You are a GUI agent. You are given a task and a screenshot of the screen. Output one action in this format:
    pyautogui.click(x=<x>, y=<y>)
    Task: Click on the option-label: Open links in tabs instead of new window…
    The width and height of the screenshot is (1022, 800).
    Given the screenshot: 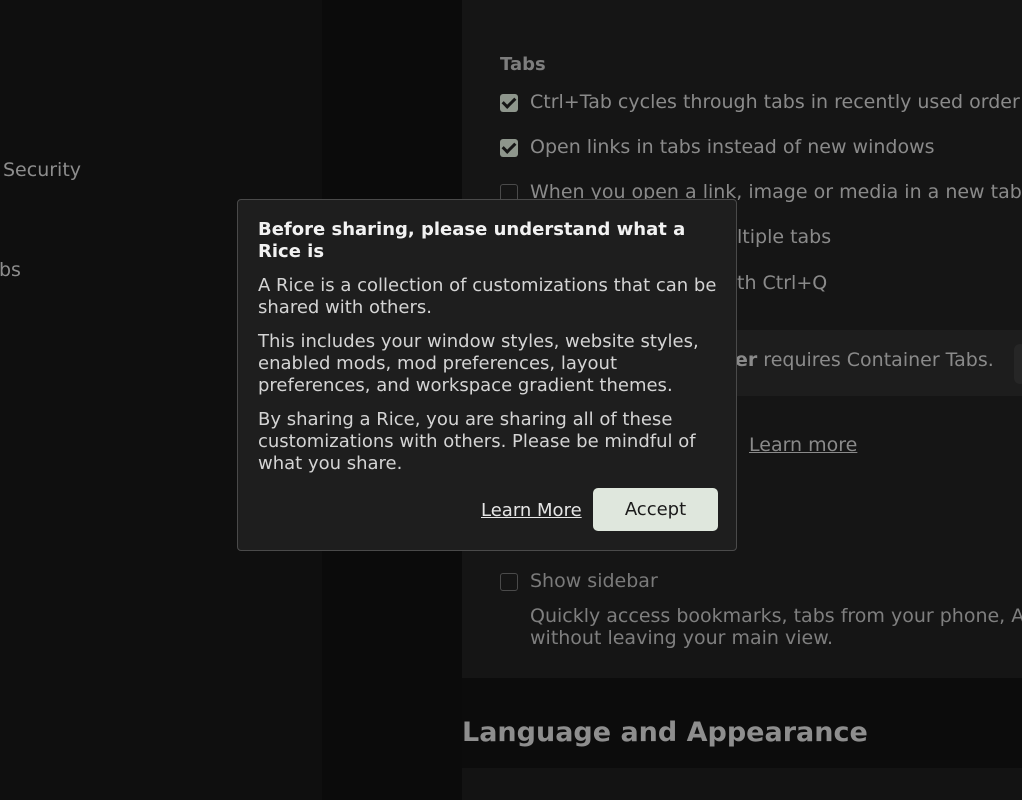 What is the action you would take?
    pyautogui.click(x=732, y=147)
    